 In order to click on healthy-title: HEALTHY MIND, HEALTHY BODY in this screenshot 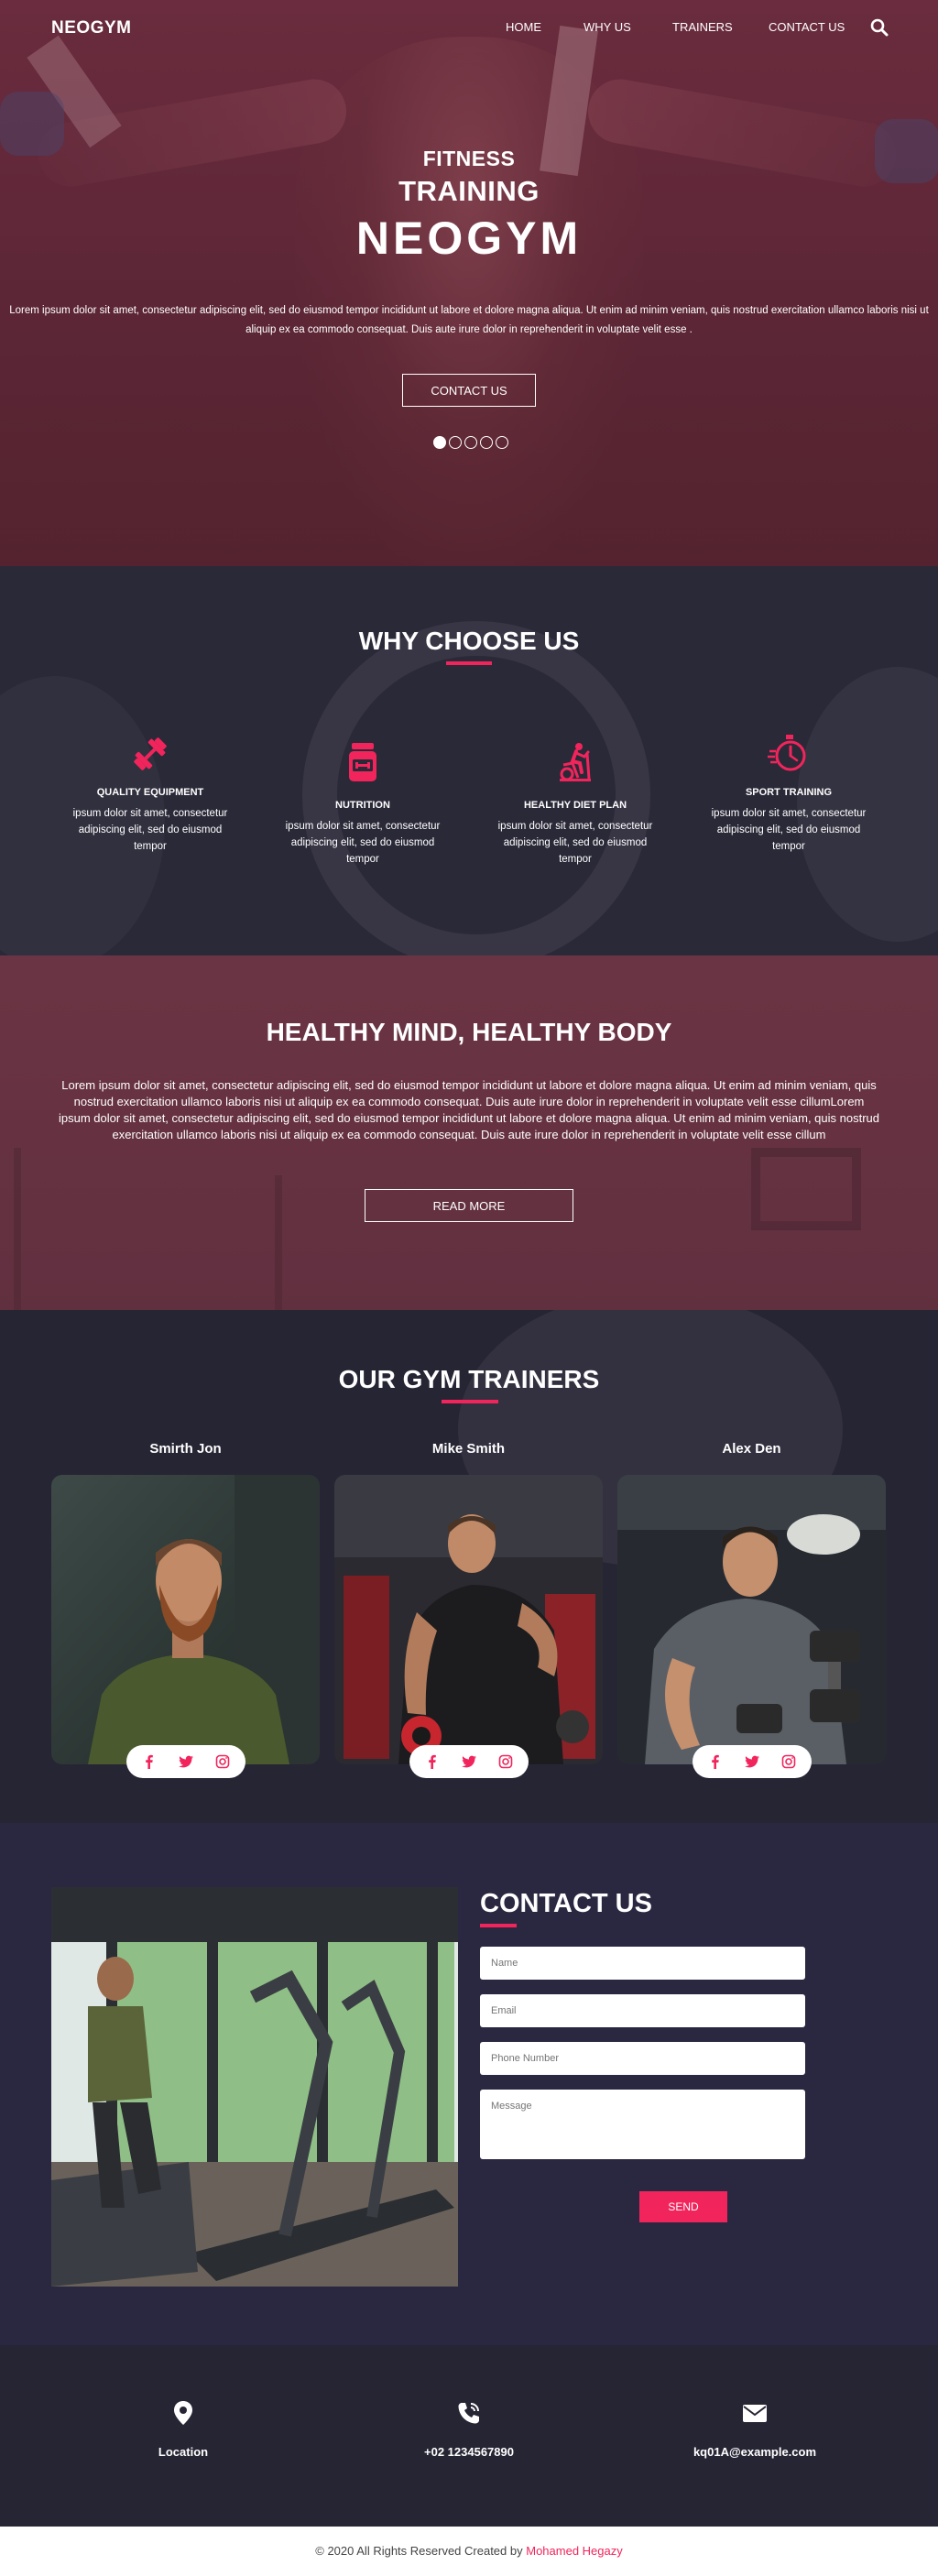, I will do `click(469, 1032)`.